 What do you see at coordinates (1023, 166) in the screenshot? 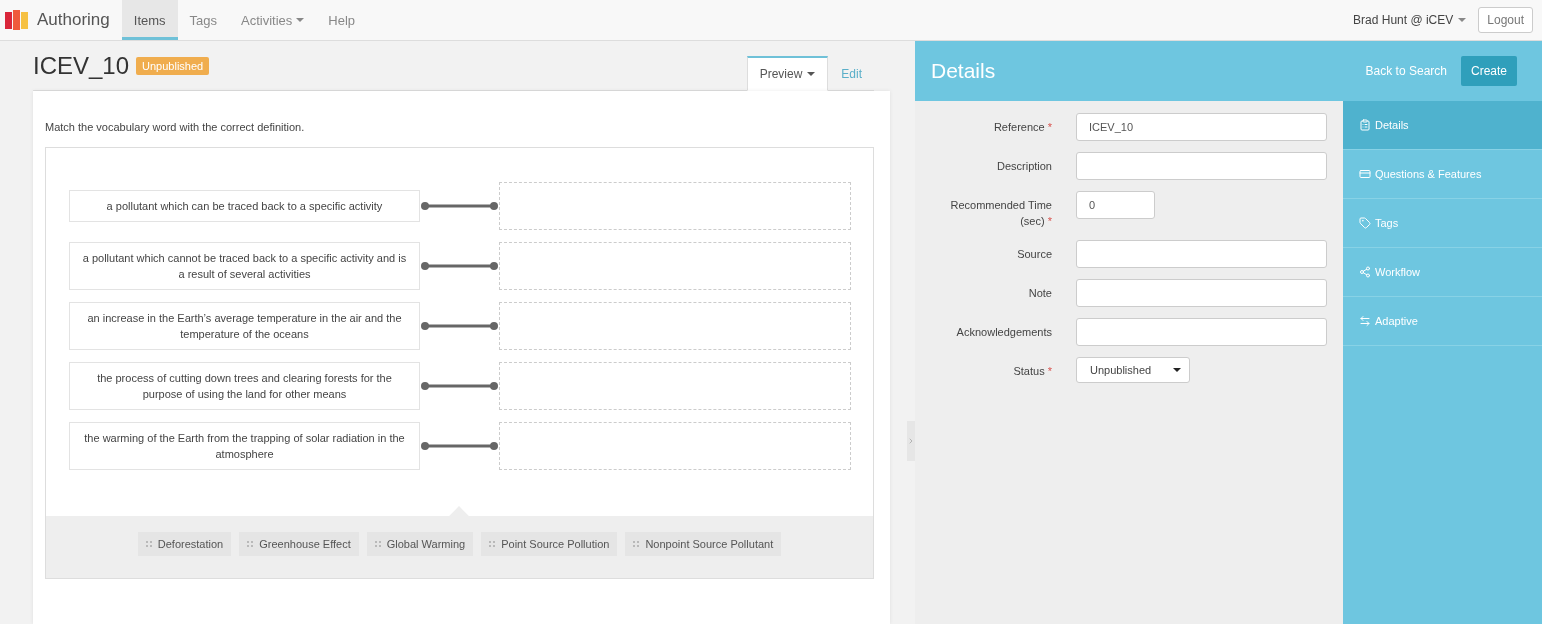
I see `field-label: Description` at bounding box center [1023, 166].